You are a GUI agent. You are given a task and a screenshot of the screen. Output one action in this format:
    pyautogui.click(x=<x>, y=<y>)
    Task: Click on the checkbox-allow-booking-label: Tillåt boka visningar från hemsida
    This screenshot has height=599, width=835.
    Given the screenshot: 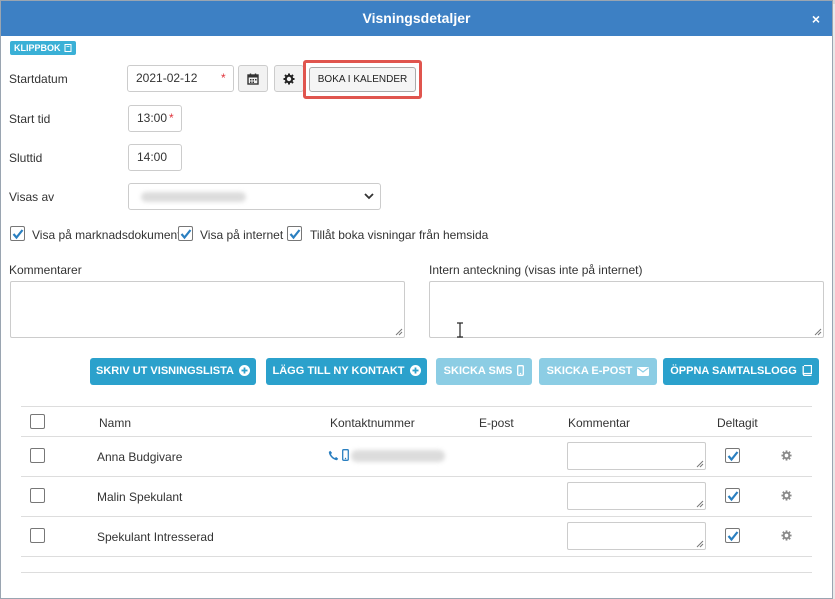 What is the action you would take?
    pyautogui.click(x=399, y=235)
    